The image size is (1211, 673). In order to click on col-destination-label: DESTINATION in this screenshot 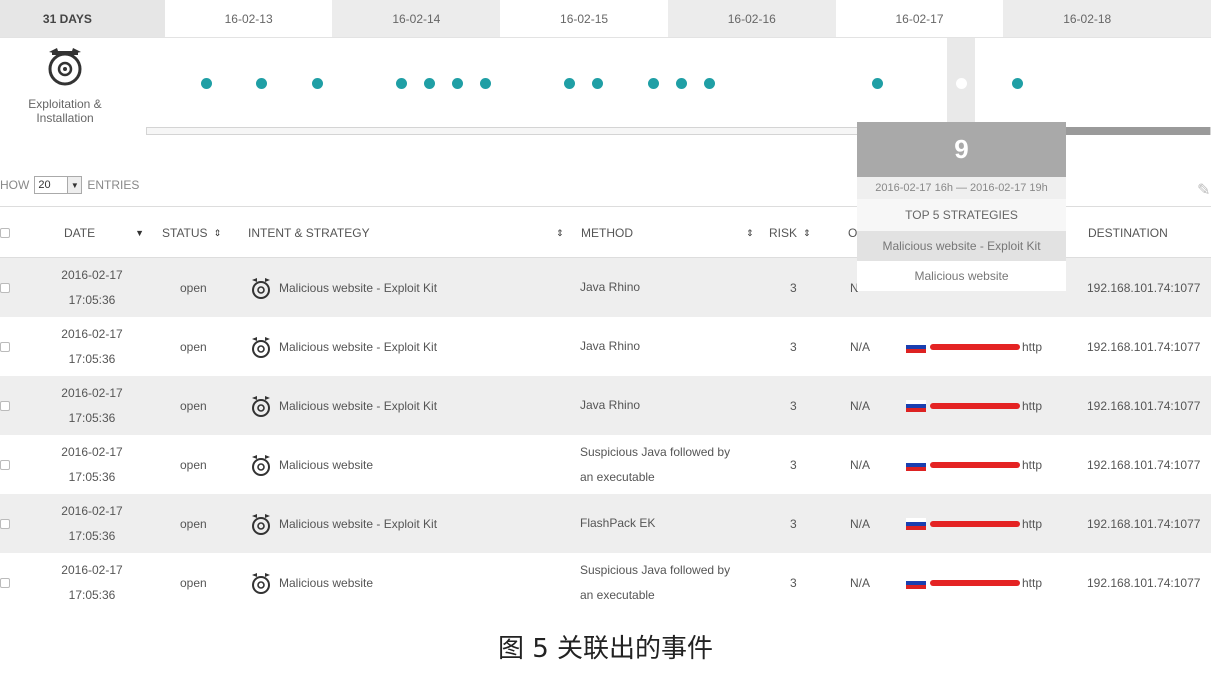, I will do `click(1128, 233)`.